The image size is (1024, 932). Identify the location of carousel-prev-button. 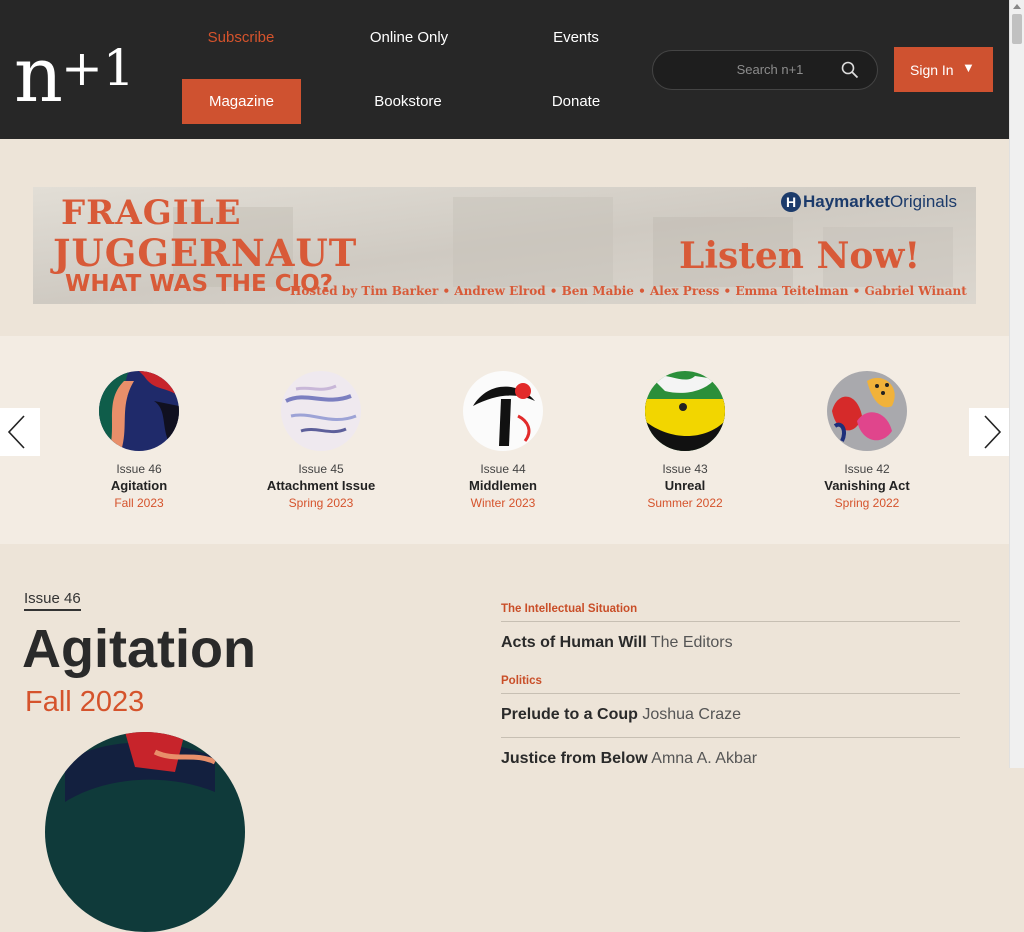
(20, 432).